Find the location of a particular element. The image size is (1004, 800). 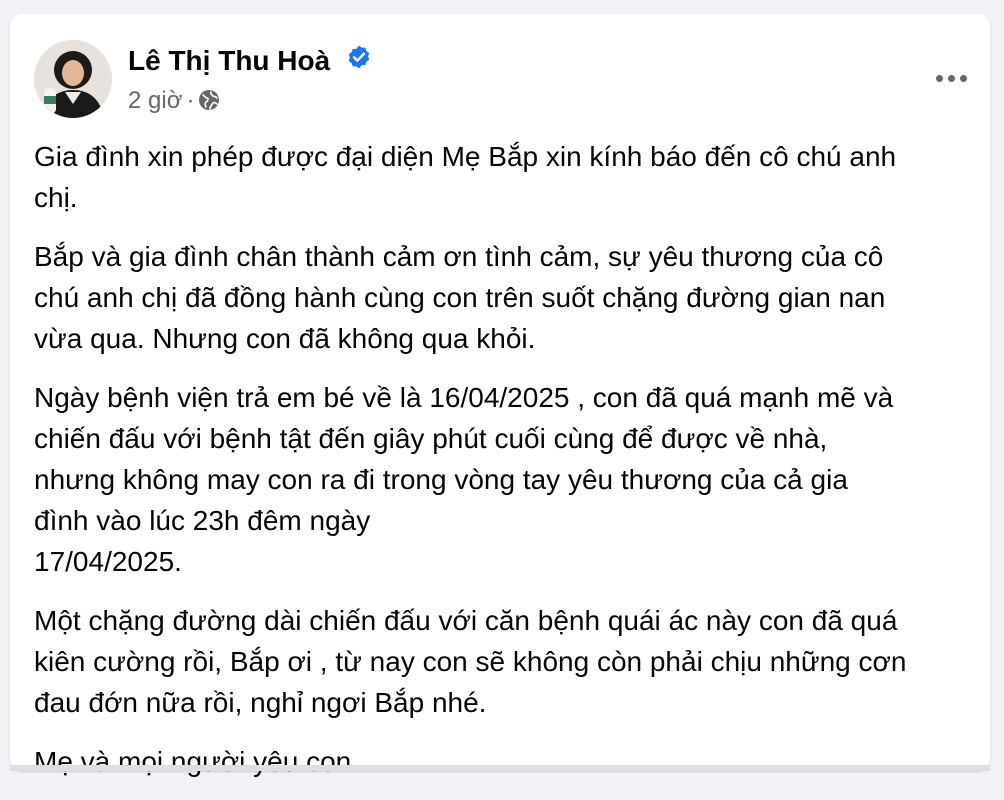

text-line: chị. is located at coordinates (56, 197).